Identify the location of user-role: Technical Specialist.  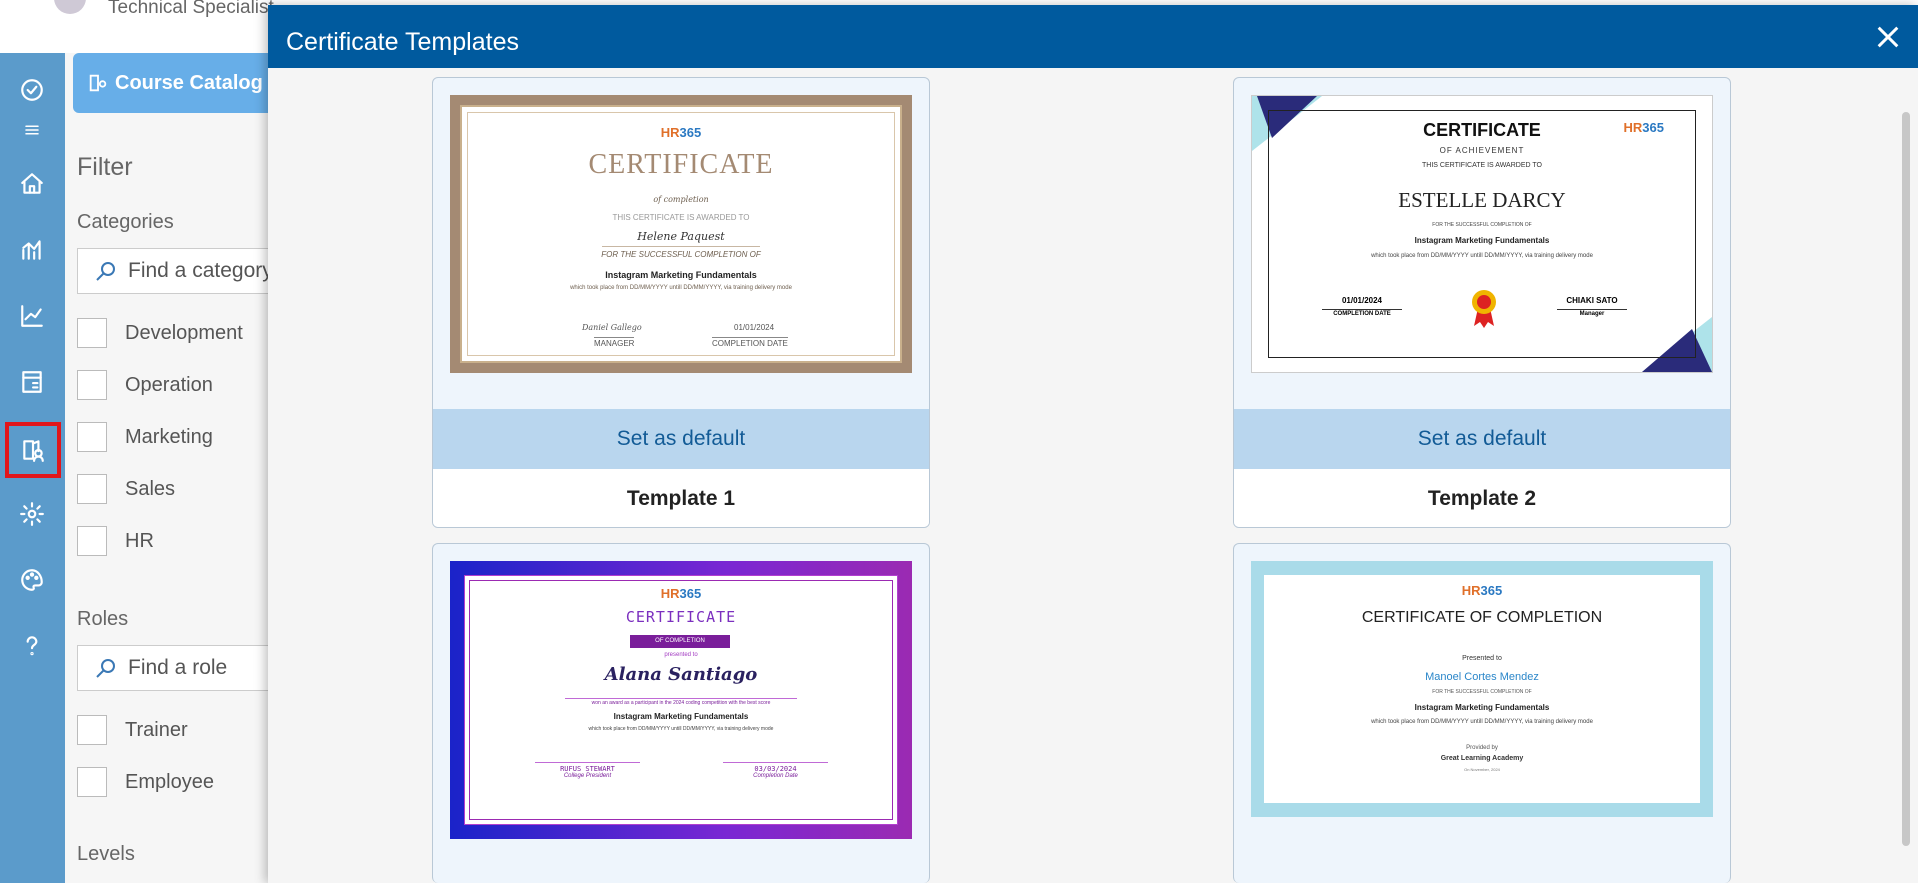
(191, 9).